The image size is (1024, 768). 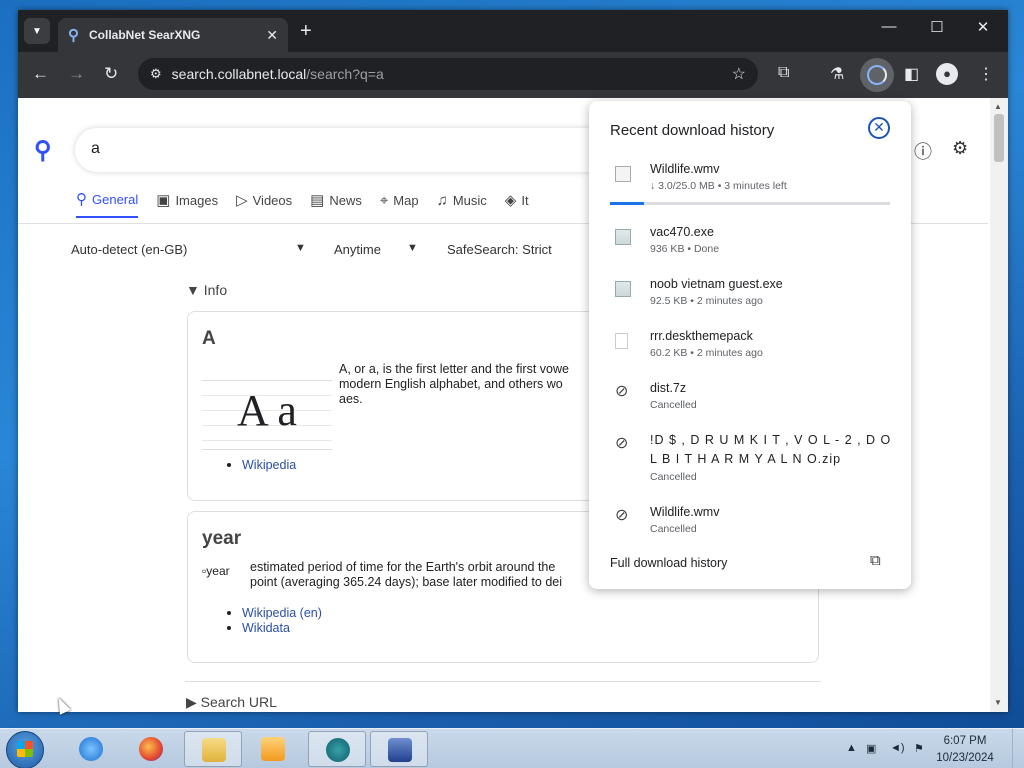 What do you see at coordinates (209, 338) in the screenshot?
I see `infobox-title: A` at bounding box center [209, 338].